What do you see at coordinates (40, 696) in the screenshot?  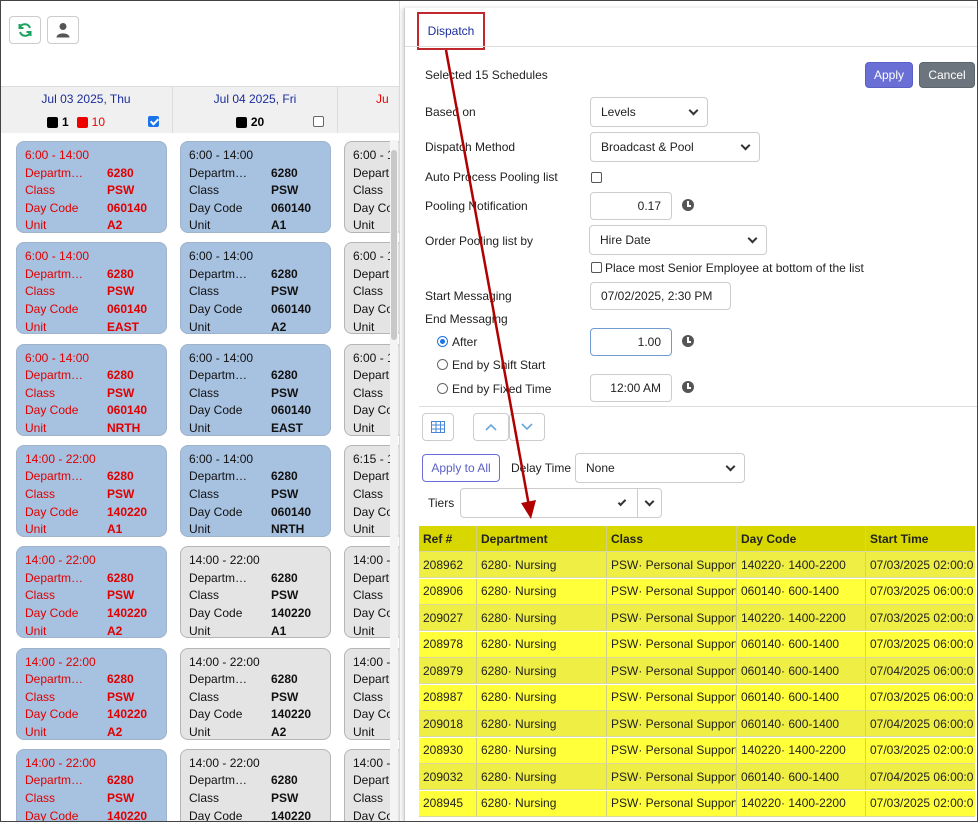 I see `field-label: Class` at bounding box center [40, 696].